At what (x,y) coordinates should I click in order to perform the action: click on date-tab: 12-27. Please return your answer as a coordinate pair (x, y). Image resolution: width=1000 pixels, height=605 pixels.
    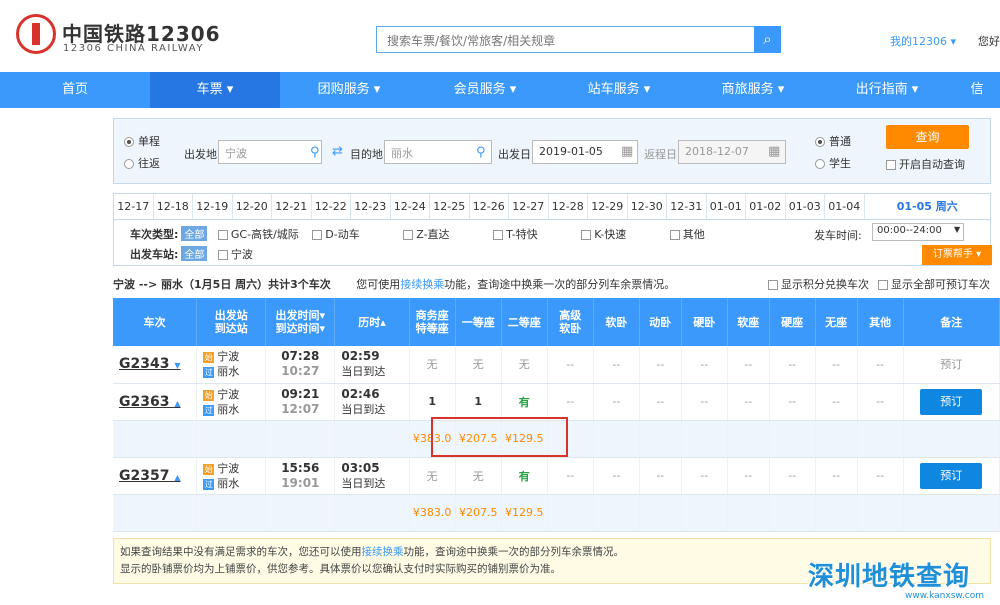
    Looking at the image, I should click on (529, 206).